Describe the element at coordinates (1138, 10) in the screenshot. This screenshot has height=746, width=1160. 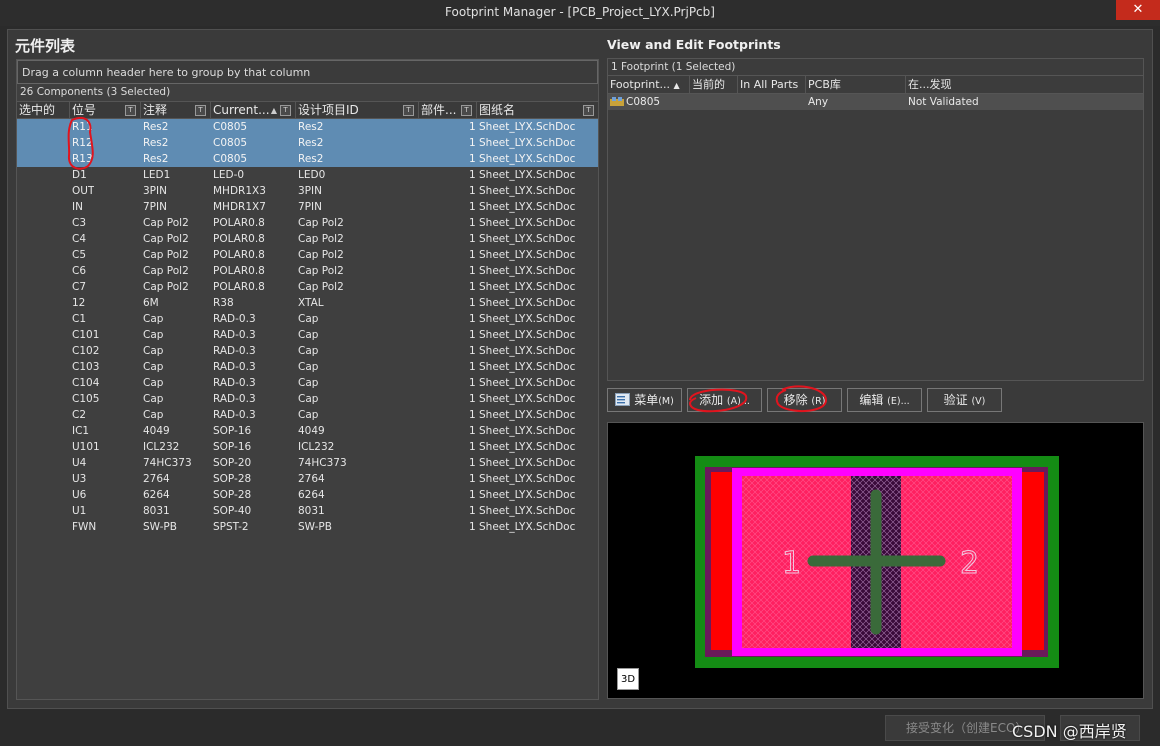
I see `close-window-button: ✕` at that location.